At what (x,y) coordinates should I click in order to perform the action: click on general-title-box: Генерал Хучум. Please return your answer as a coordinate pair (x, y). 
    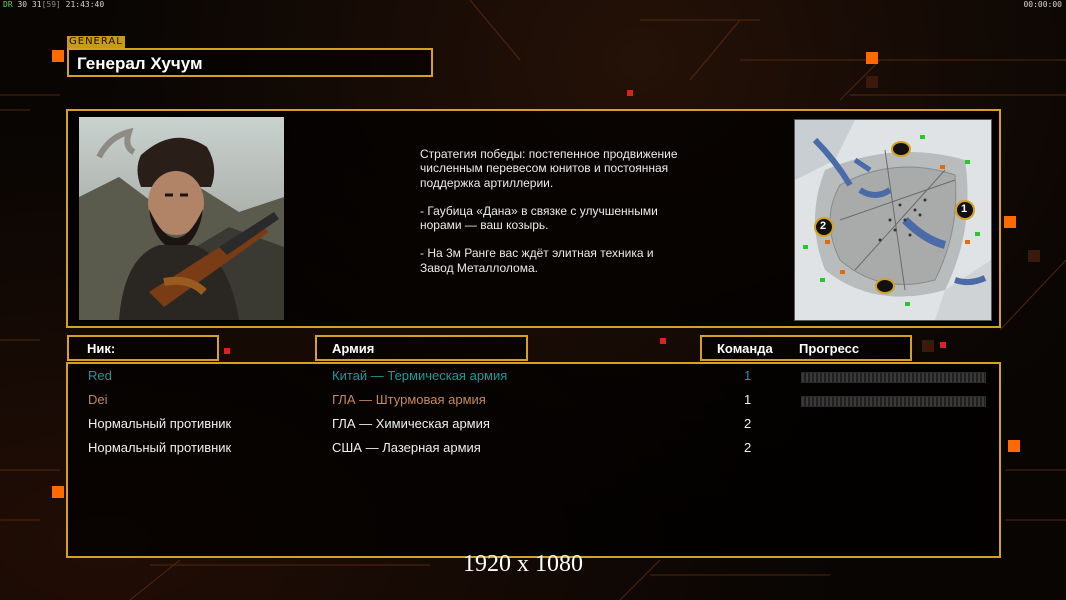
    Looking at the image, I should click on (250, 62).